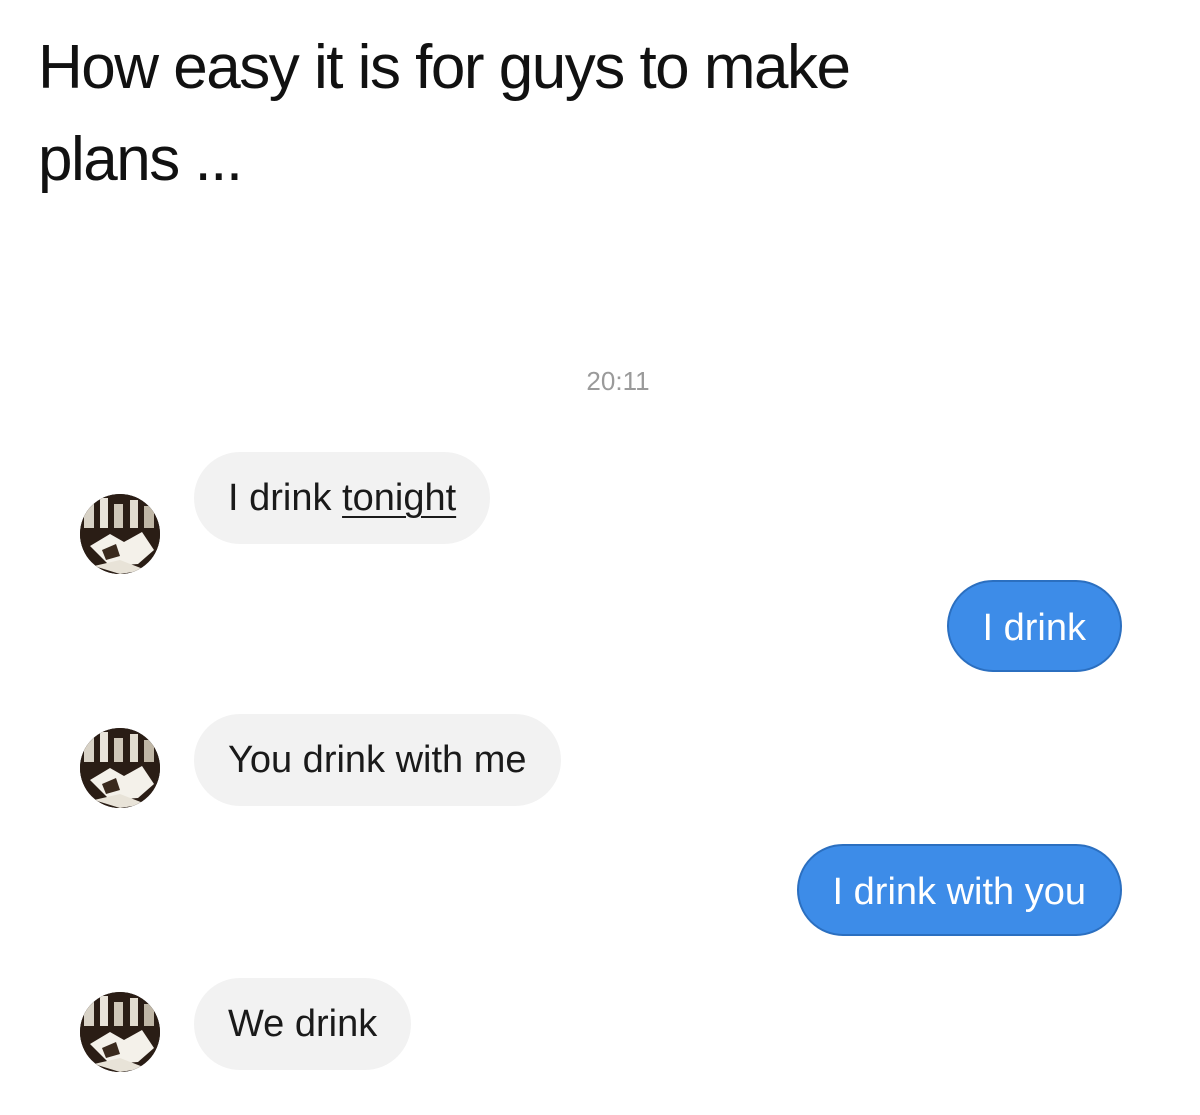  Describe the element at coordinates (600, 628) in the screenshot. I see `message-row: I drink` at that location.